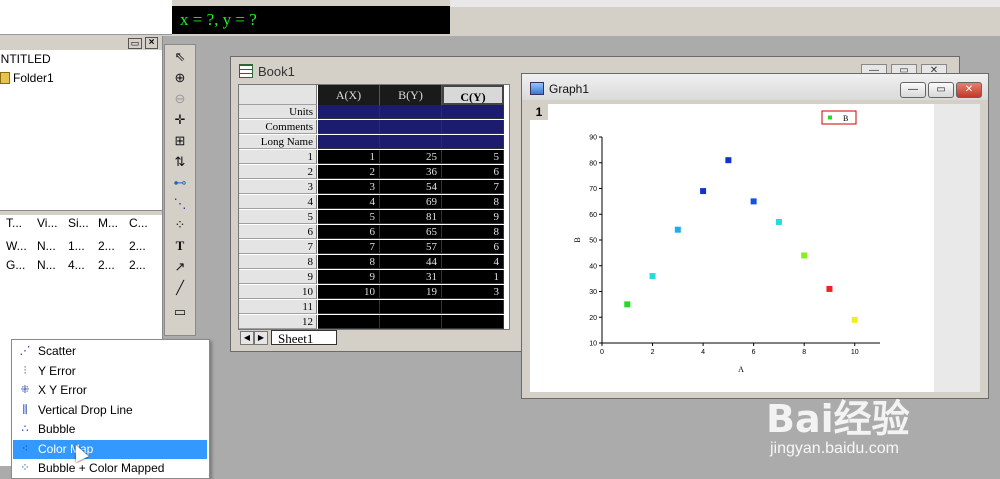 The height and width of the screenshot is (479, 1000). I want to click on tree-folder-item: Folder1, so click(27, 78).